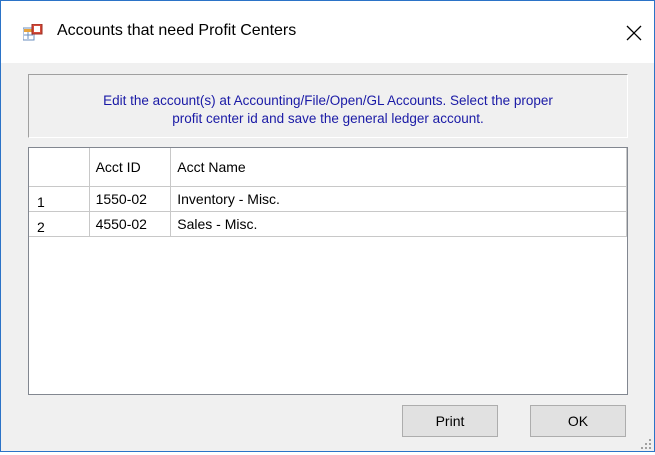  I want to click on table-window-icon, so click(32, 32).